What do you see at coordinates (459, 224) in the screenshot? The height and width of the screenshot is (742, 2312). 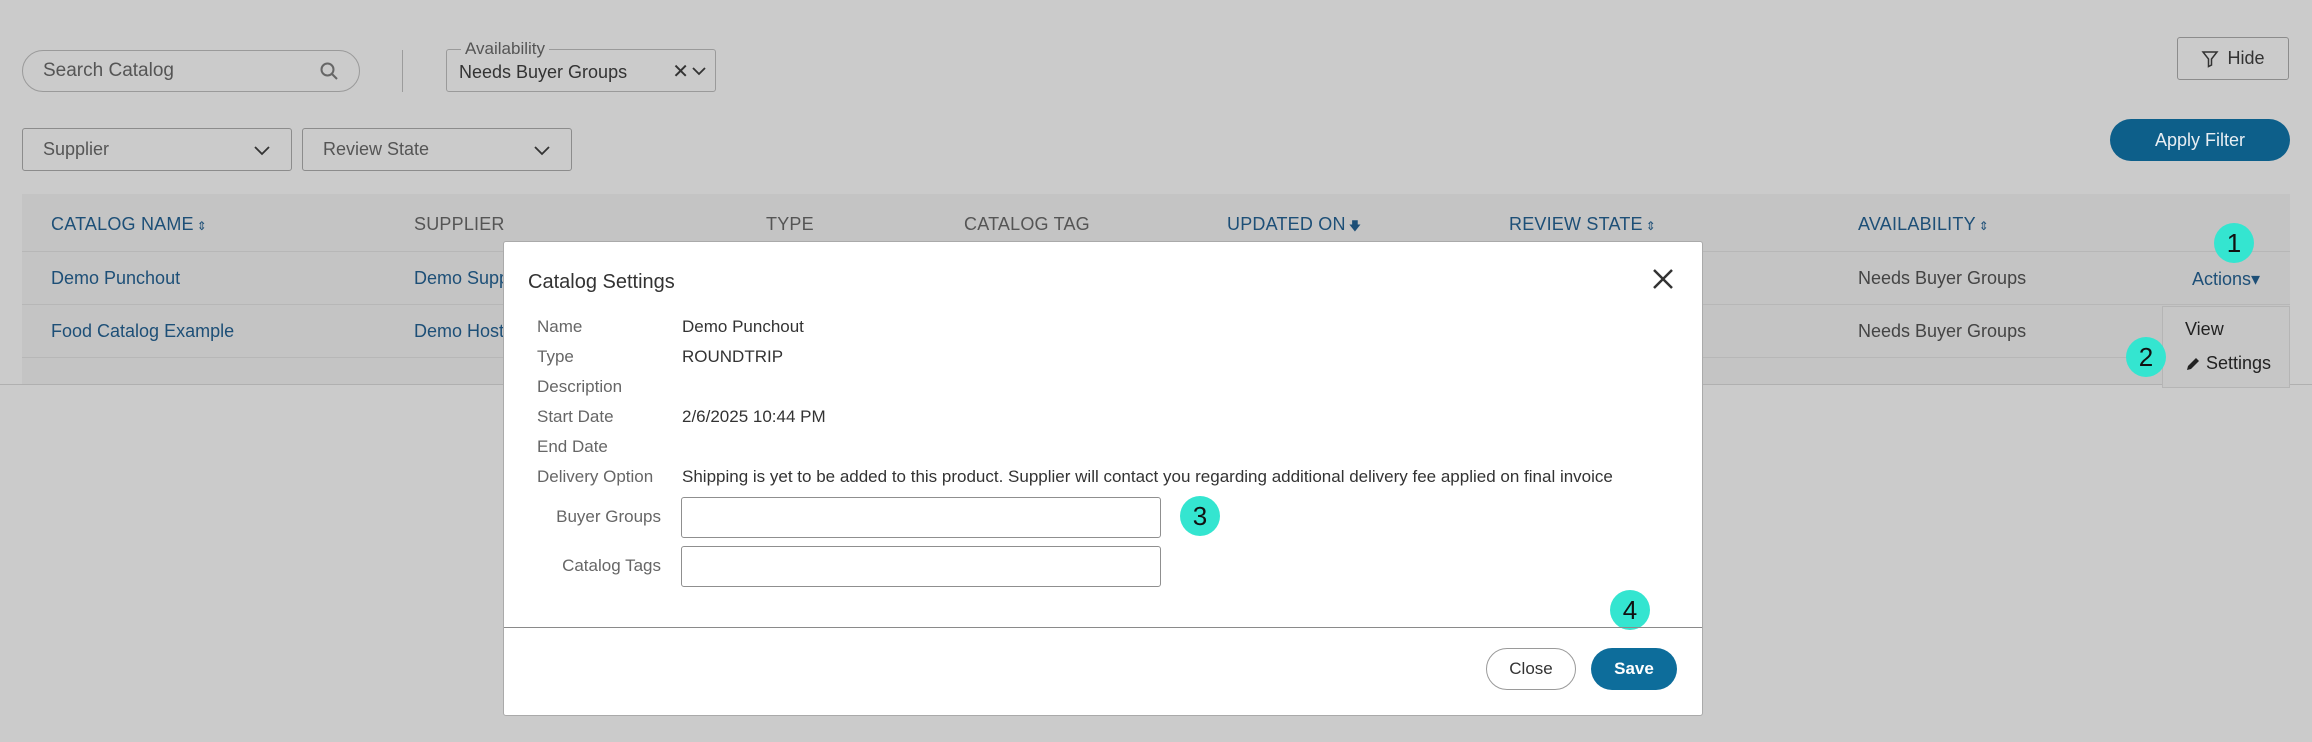 I see `header-supplier: SUPPLIER` at bounding box center [459, 224].